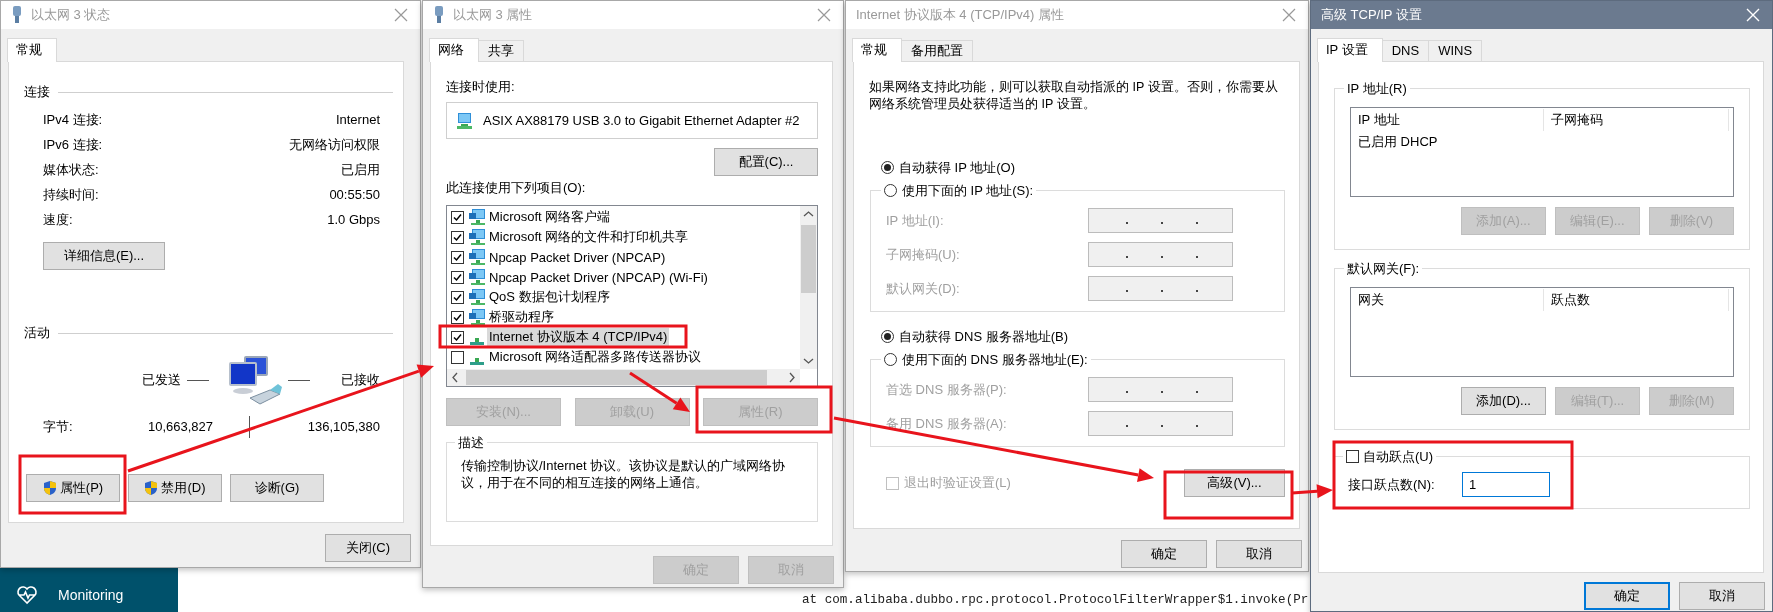  Describe the element at coordinates (1455, 50) in the screenshot. I see `tab: WINS` at that location.